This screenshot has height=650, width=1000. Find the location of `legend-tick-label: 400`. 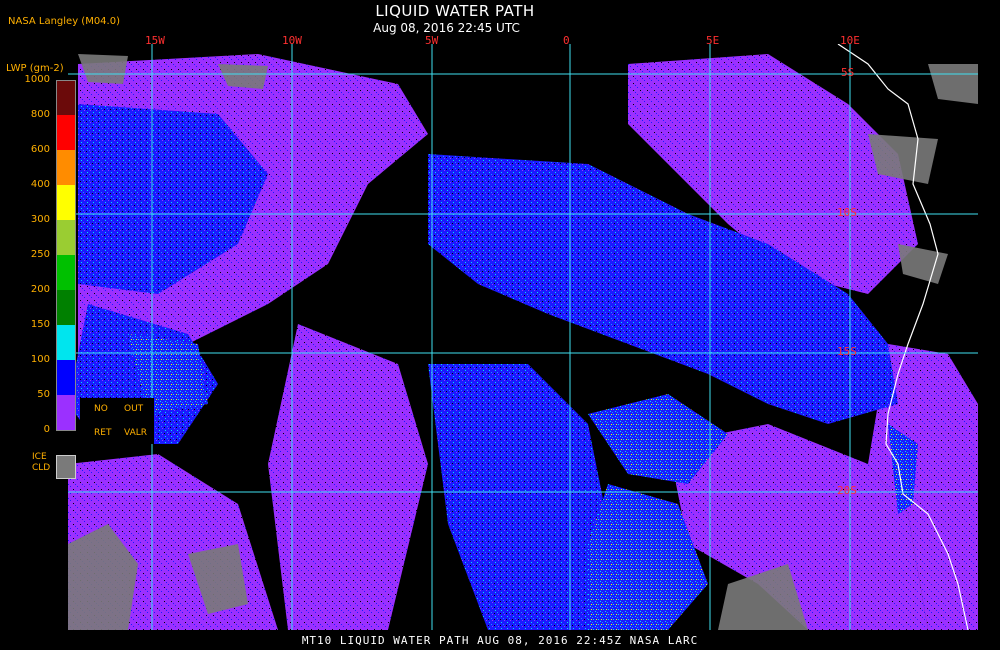

legend-tick-label: 400 is located at coordinates (40, 184).